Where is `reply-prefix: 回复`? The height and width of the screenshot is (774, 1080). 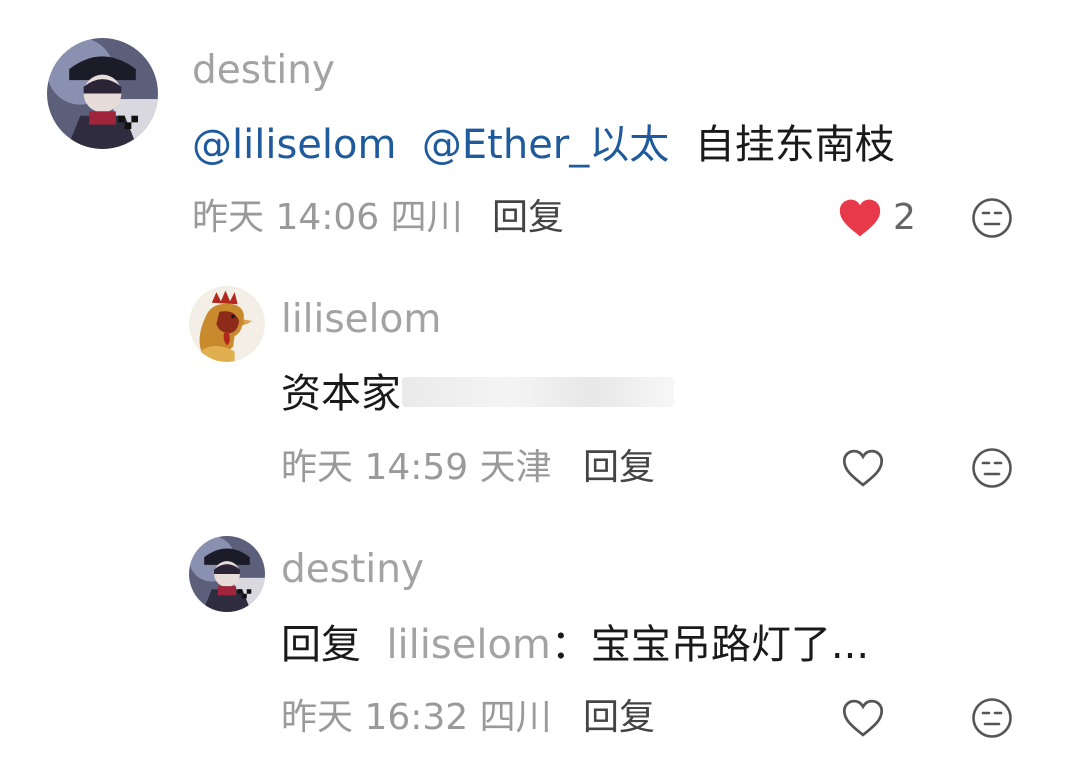
reply-prefix: 回复 is located at coordinates (321, 645).